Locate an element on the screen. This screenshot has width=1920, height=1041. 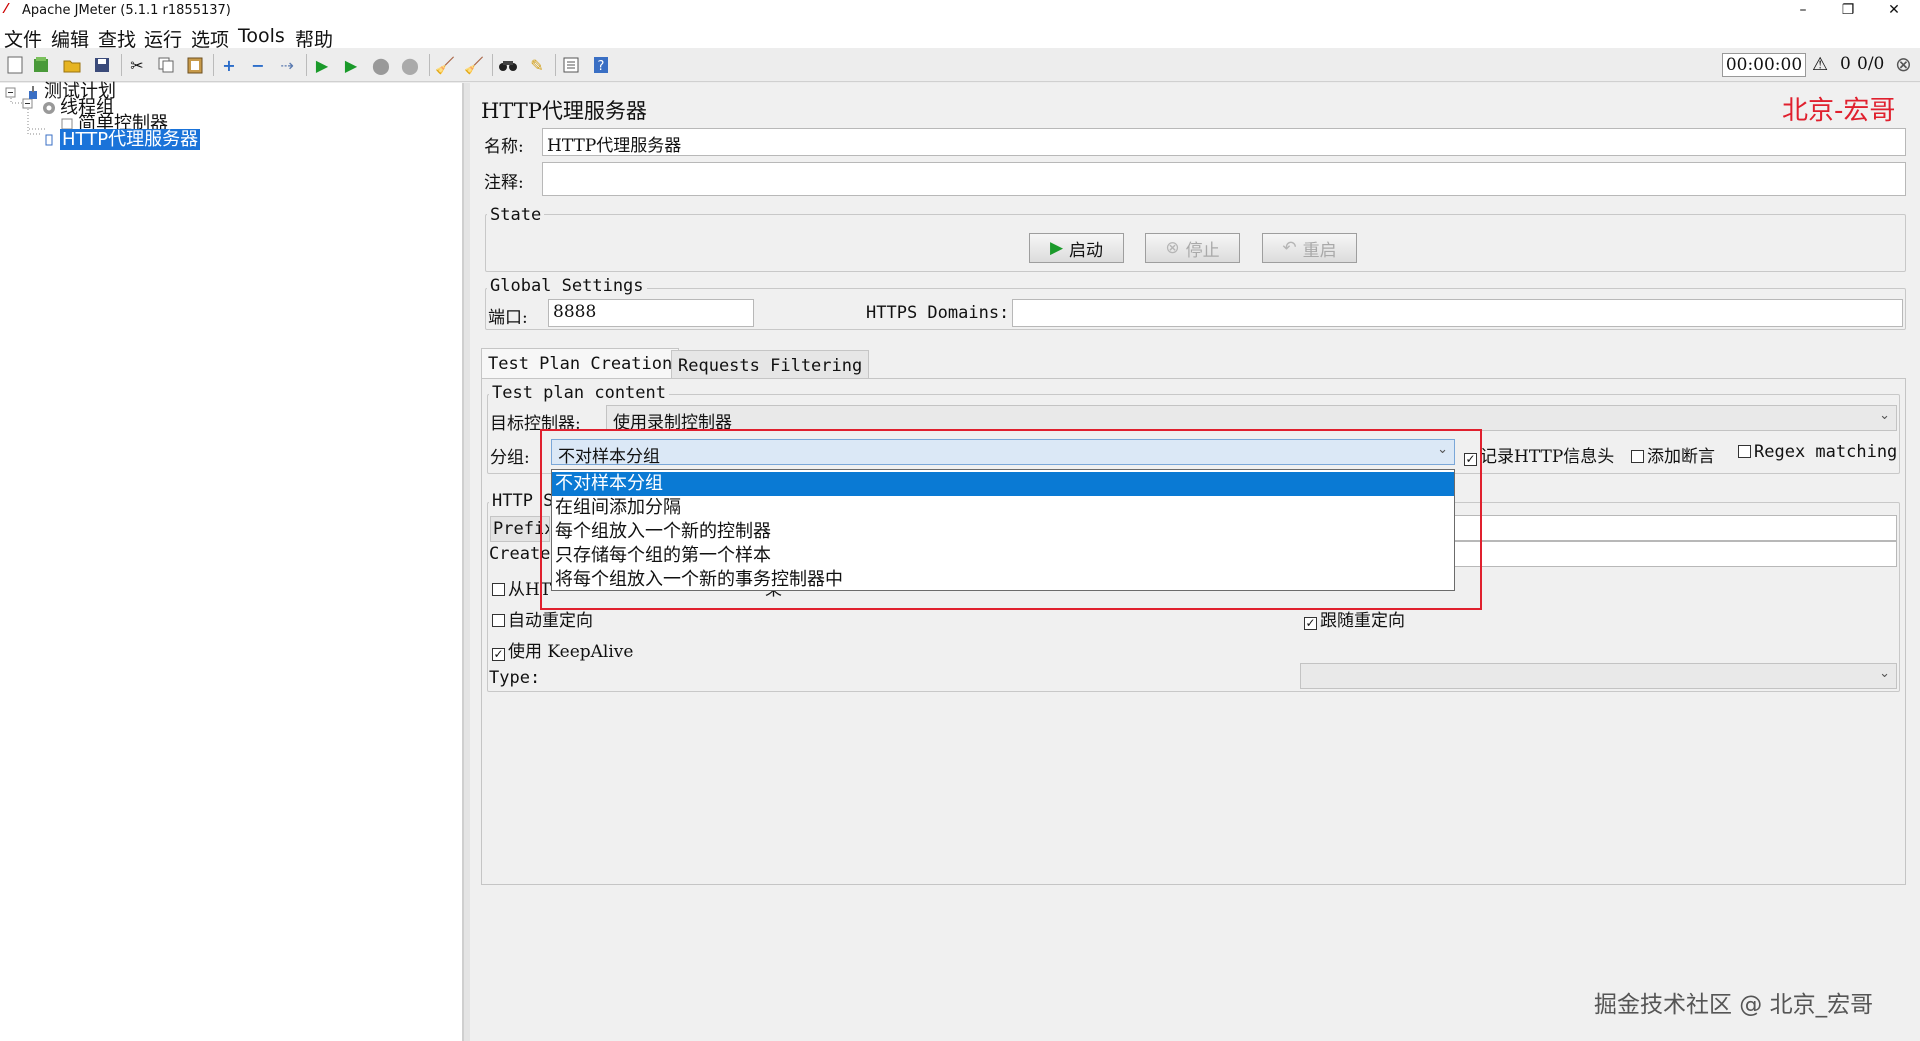
start-button: ▶ 启动 is located at coordinates (1076, 248).